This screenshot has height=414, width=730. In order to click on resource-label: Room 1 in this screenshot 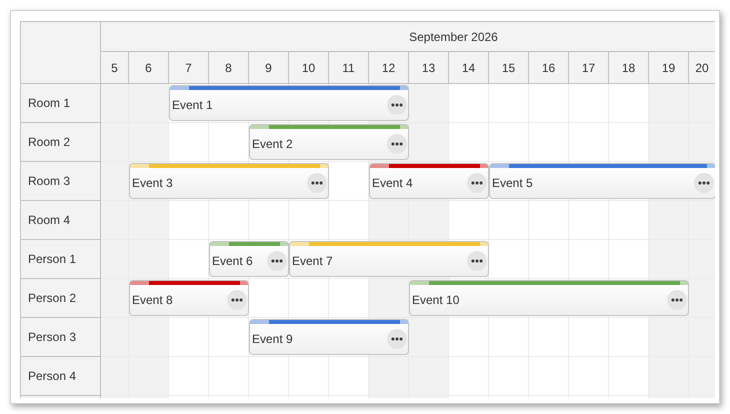, I will do `click(61, 103)`.